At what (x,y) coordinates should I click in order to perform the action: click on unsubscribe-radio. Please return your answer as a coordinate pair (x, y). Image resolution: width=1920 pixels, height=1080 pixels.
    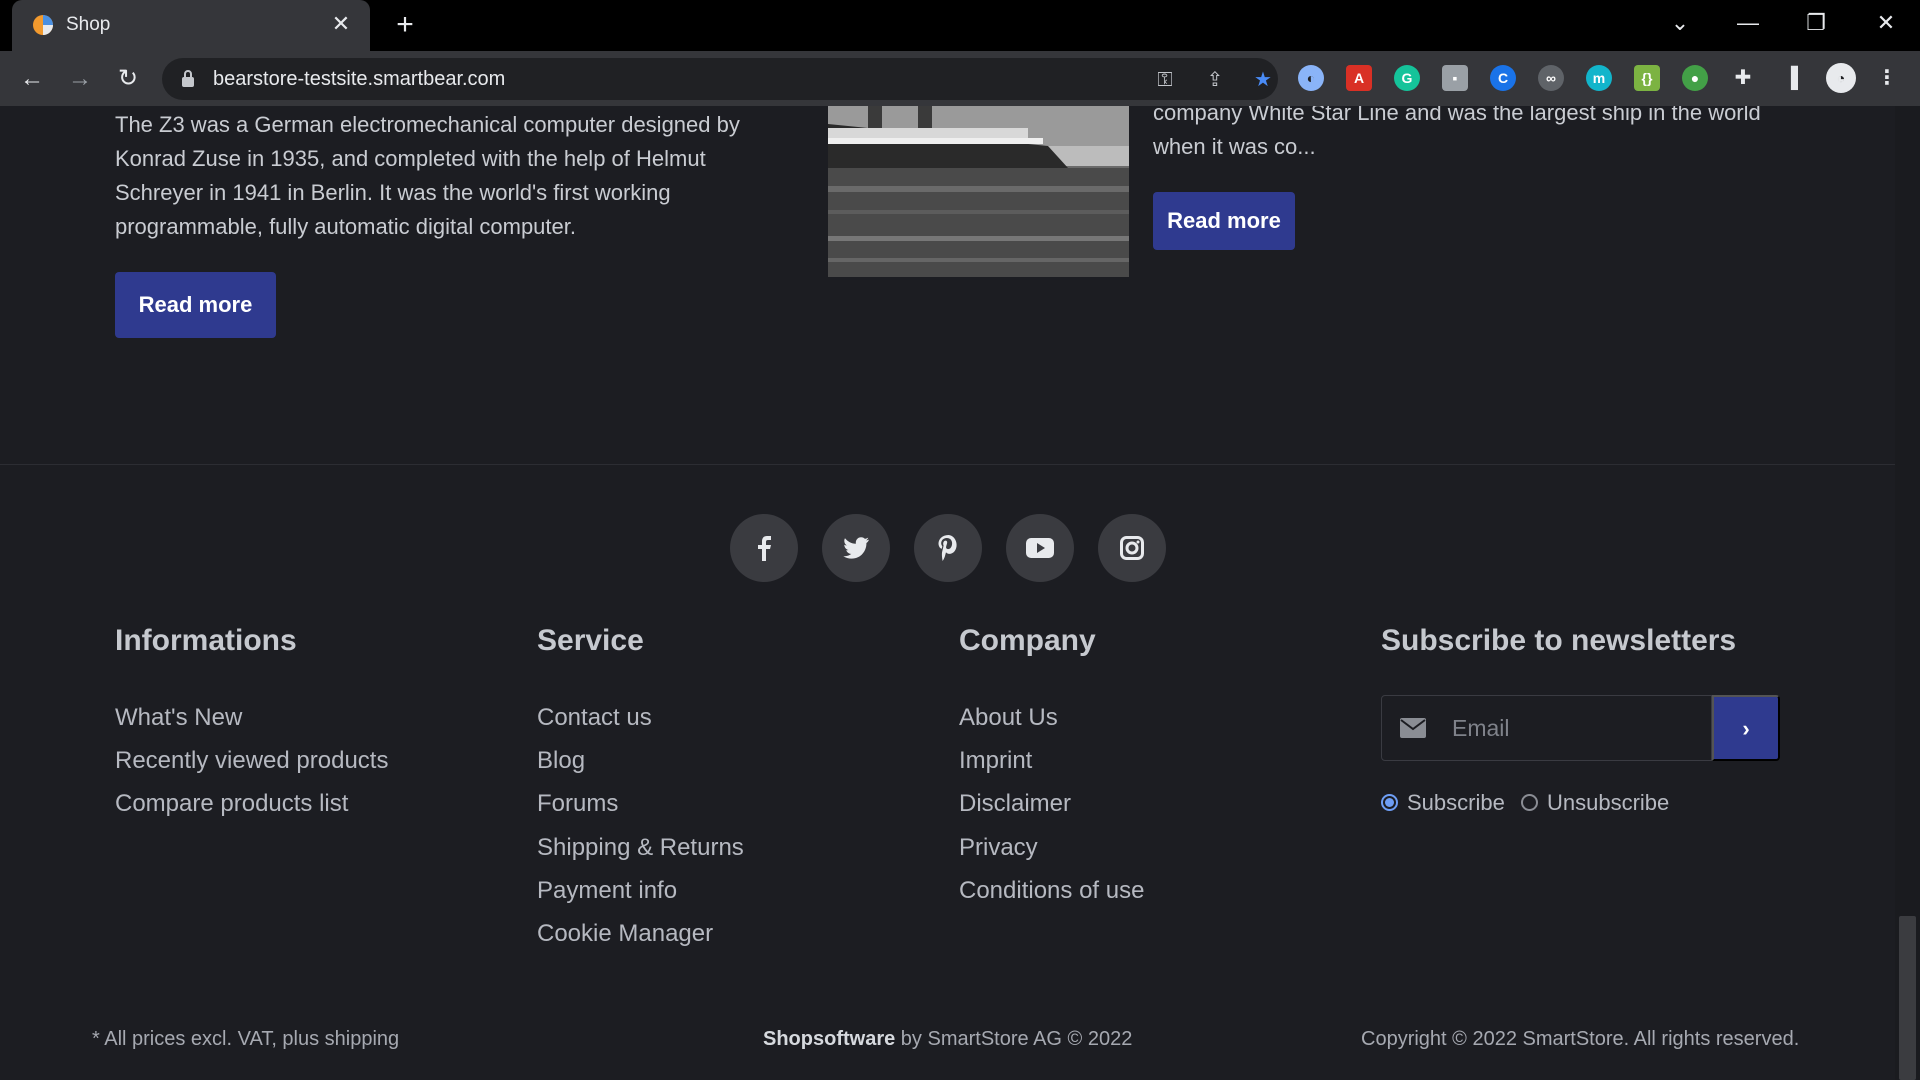
    Looking at the image, I should click on (1529, 802).